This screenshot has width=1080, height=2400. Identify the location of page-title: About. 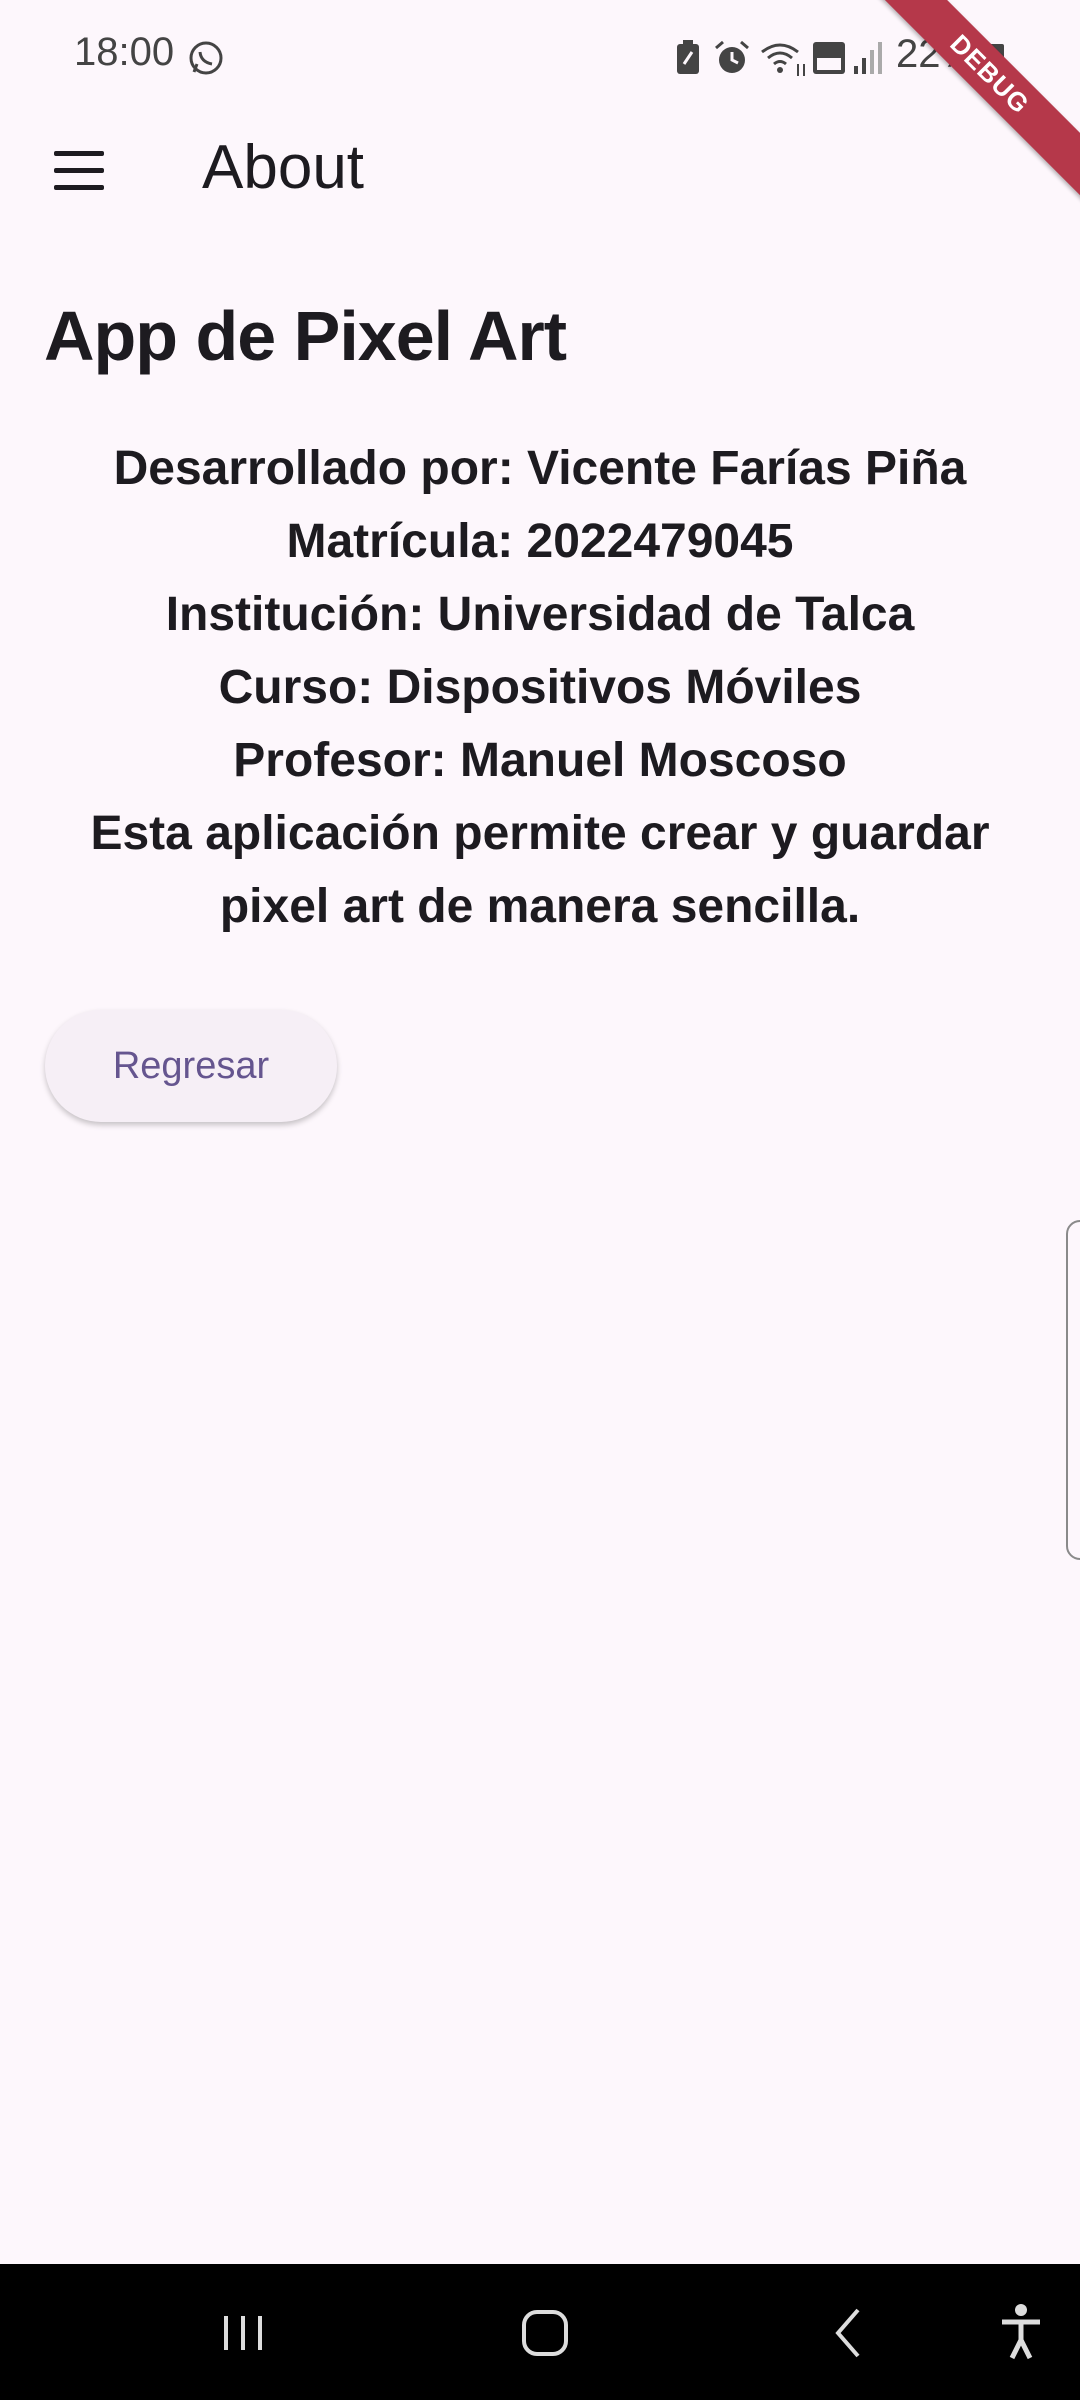
(283, 167).